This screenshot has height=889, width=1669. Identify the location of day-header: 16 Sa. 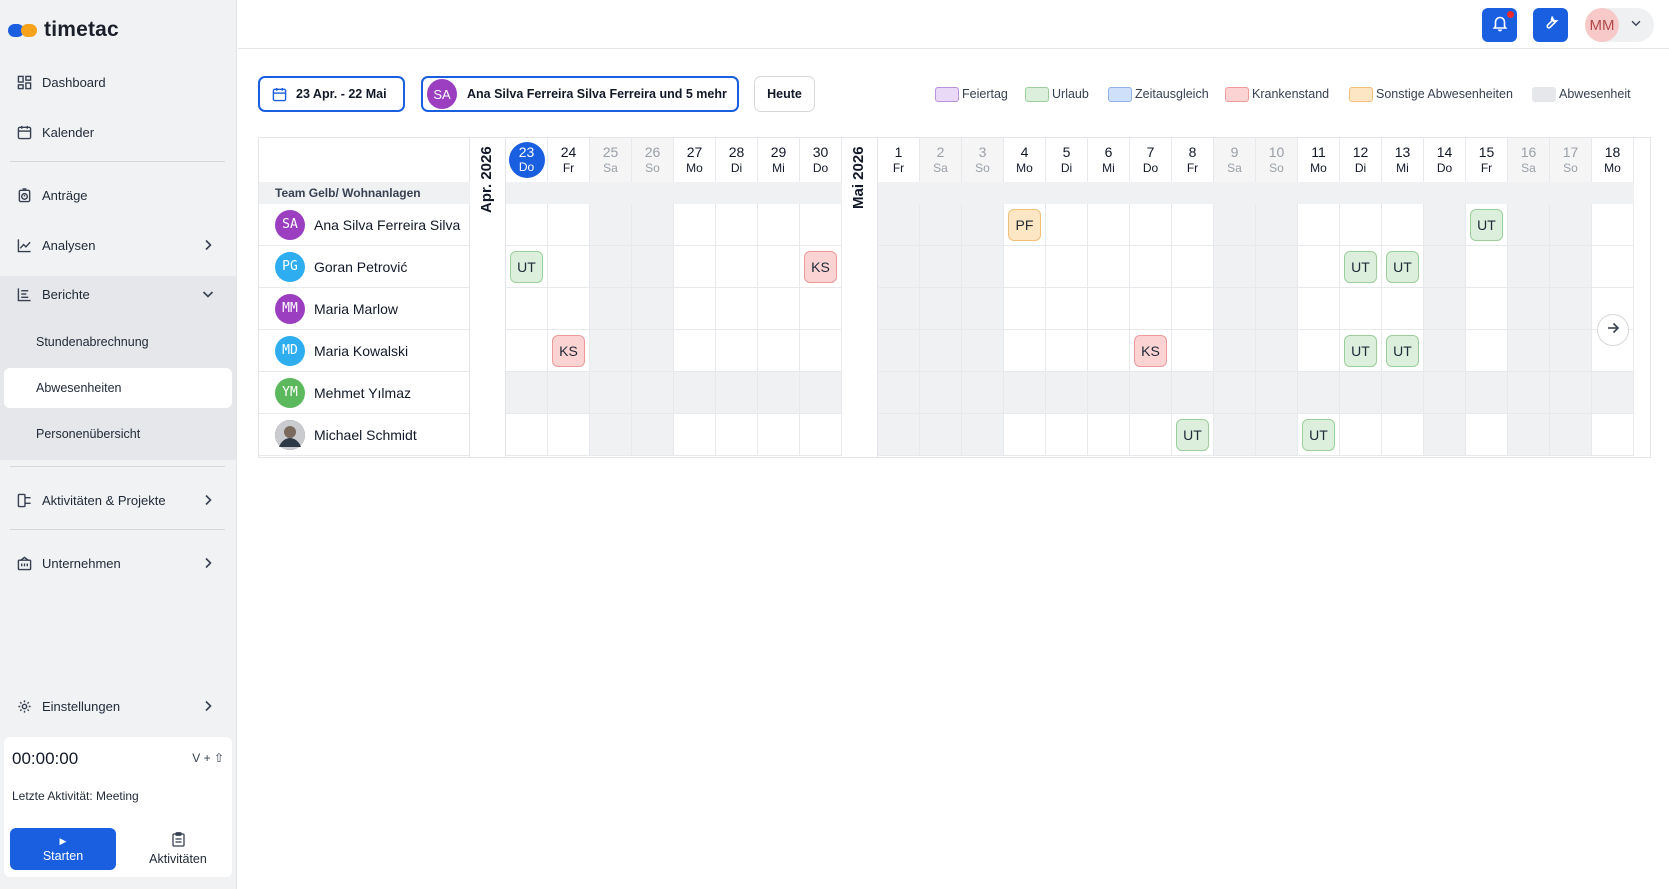
(1529, 160).